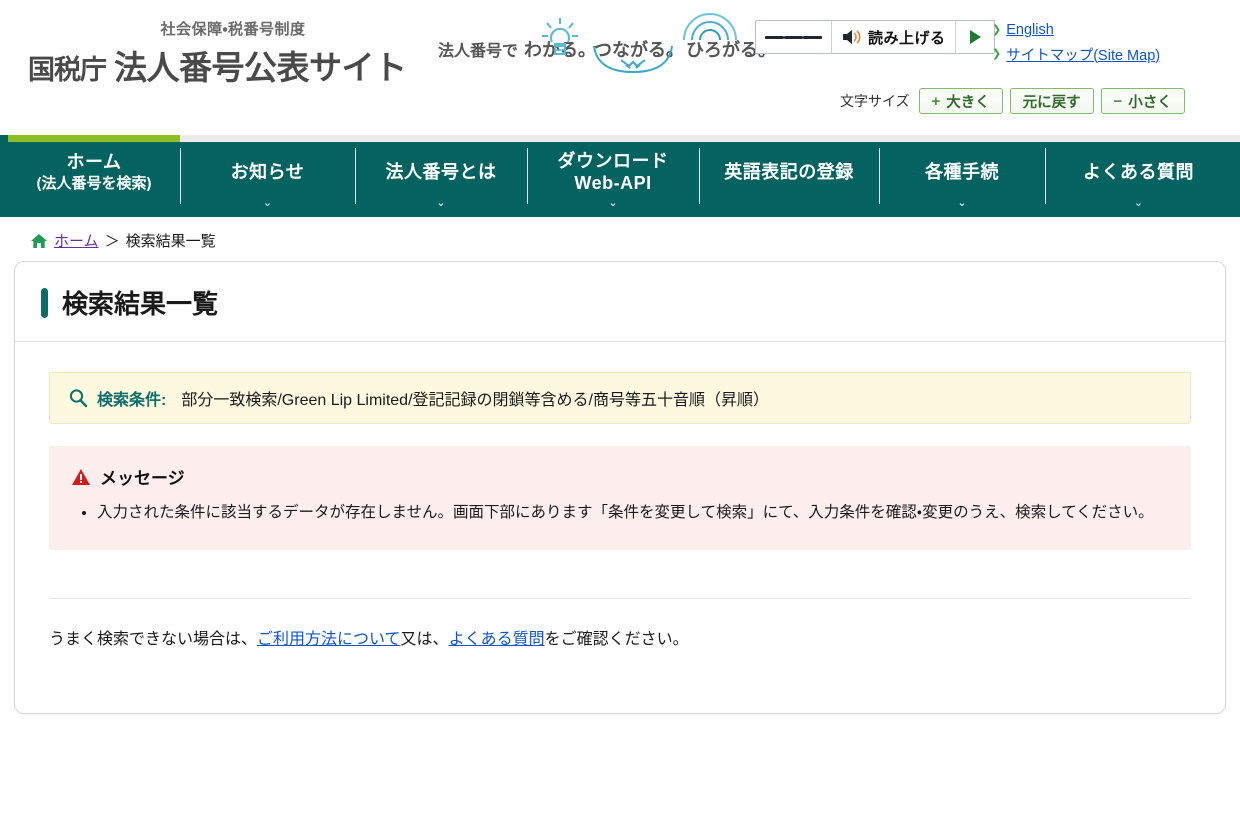 Image resolution: width=1240 pixels, height=818 pixels. I want to click on slogan-part-1: わかる。, so click(560, 40).